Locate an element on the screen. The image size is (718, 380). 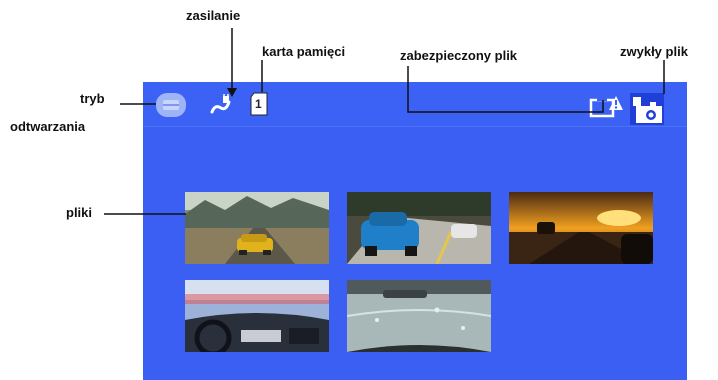
protected-file-icon is located at coordinates (607, 109).